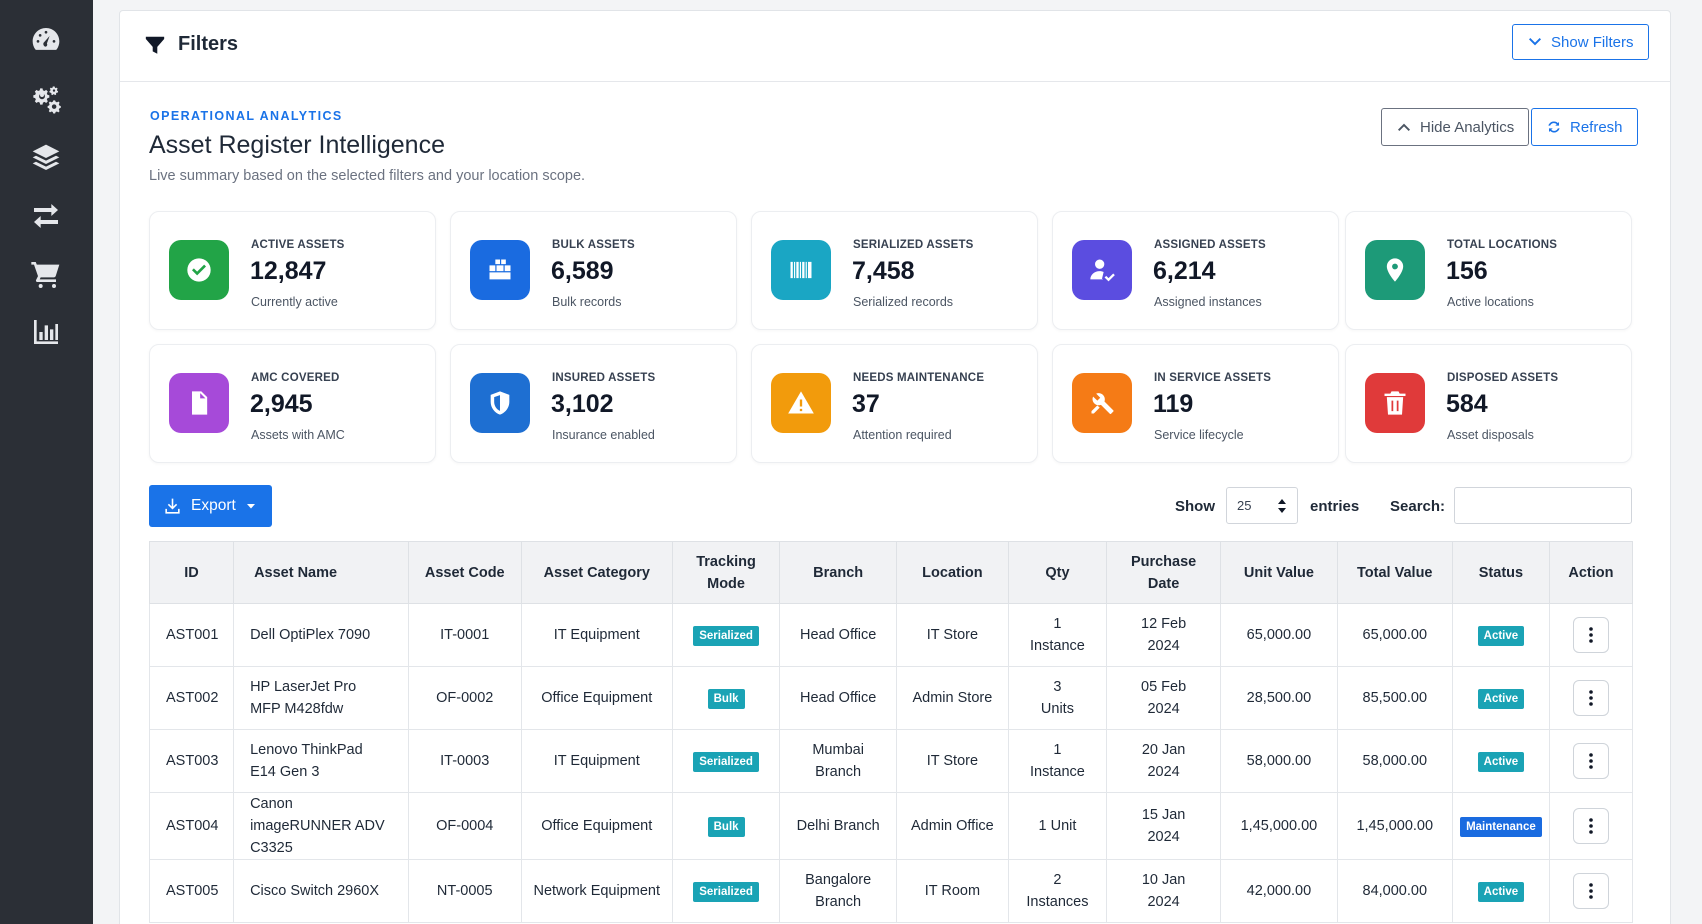  Describe the element at coordinates (1163, 891) in the screenshot. I see `purchase-date-value: 10 Jan 2024` at that location.